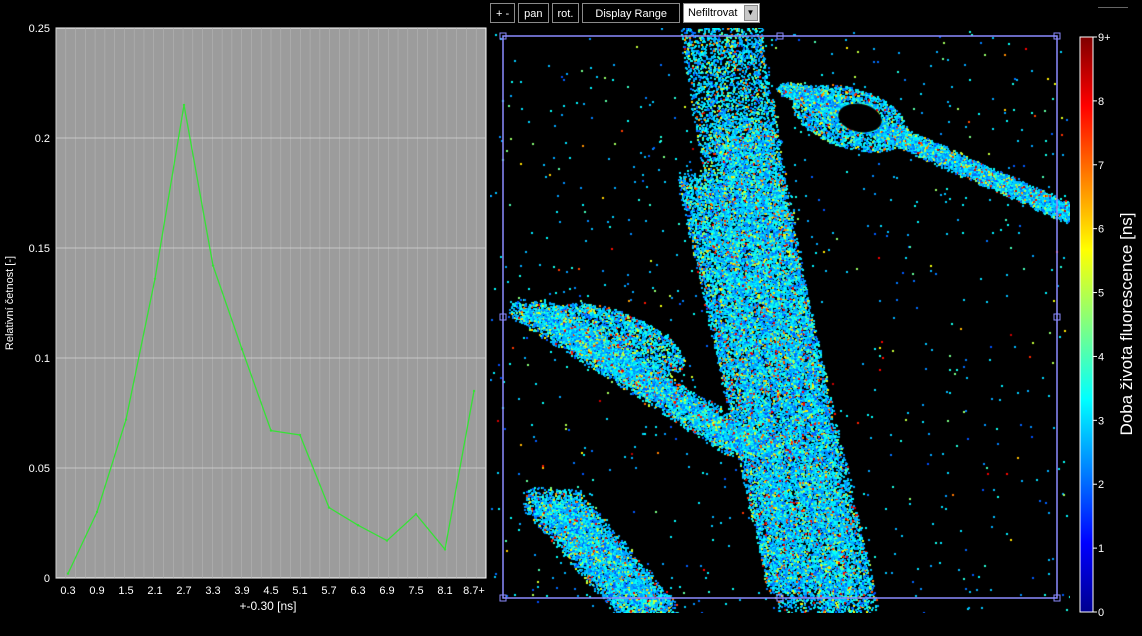 Image resolution: width=1142 pixels, height=636 pixels. What do you see at coordinates (1101, 613) in the screenshot?
I see `colorbar-tick-label: 0` at bounding box center [1101, 613].